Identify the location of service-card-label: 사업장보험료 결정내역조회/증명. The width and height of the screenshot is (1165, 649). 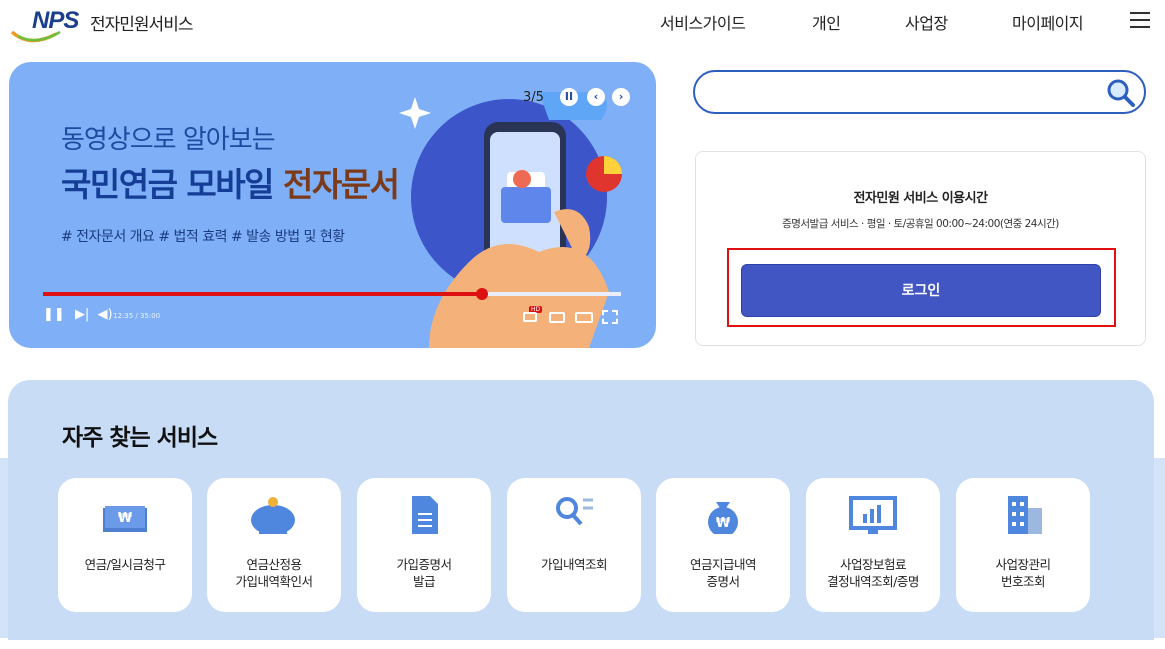
(873, 573).